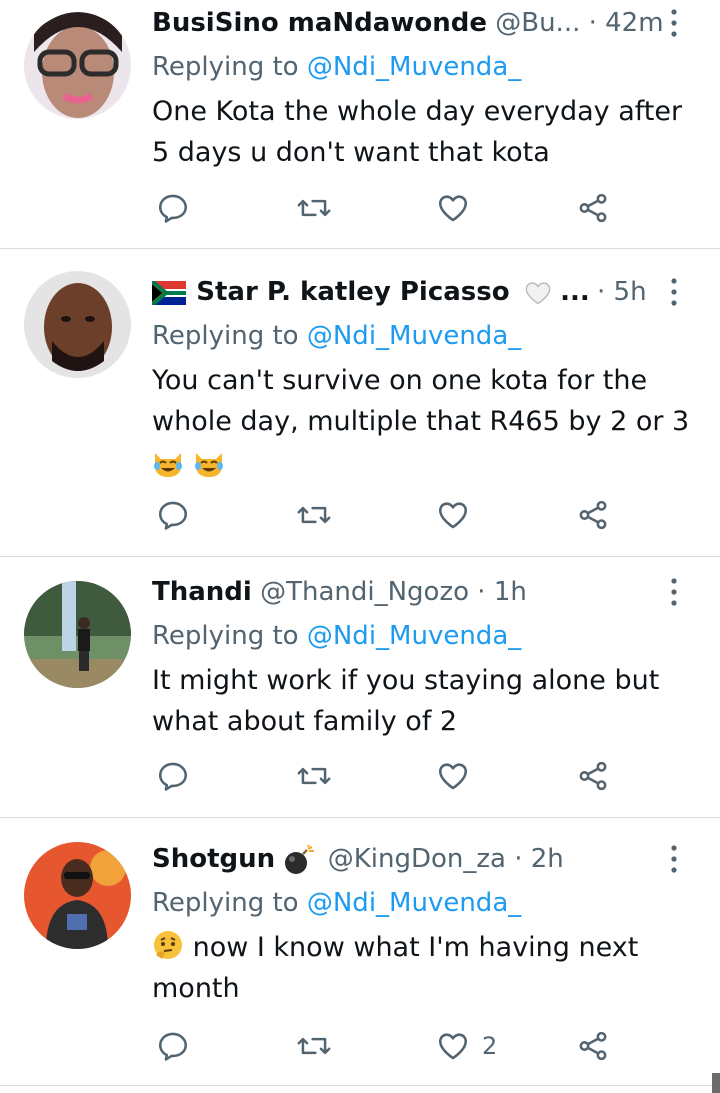 The width and height of the screenshot is (720, 1093). Describe the element at coordinates (319, 23) in the screenshot. I see `display-name: BusiSino maNdawonde` at that location.